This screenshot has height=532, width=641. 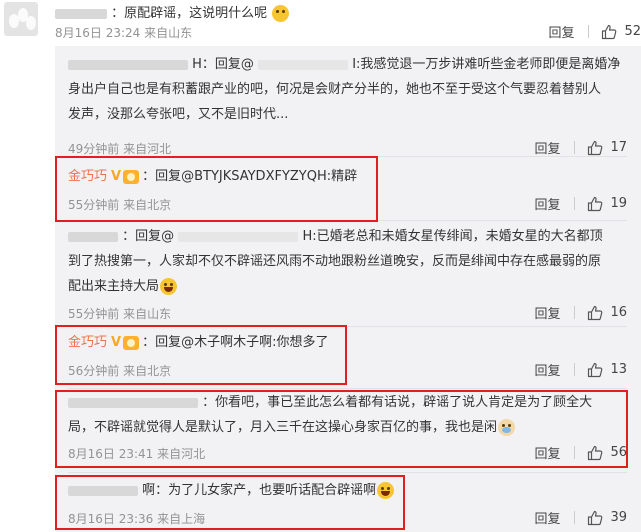 I want to click on reply-actions: 回复 56, so click(x=580, y=452).